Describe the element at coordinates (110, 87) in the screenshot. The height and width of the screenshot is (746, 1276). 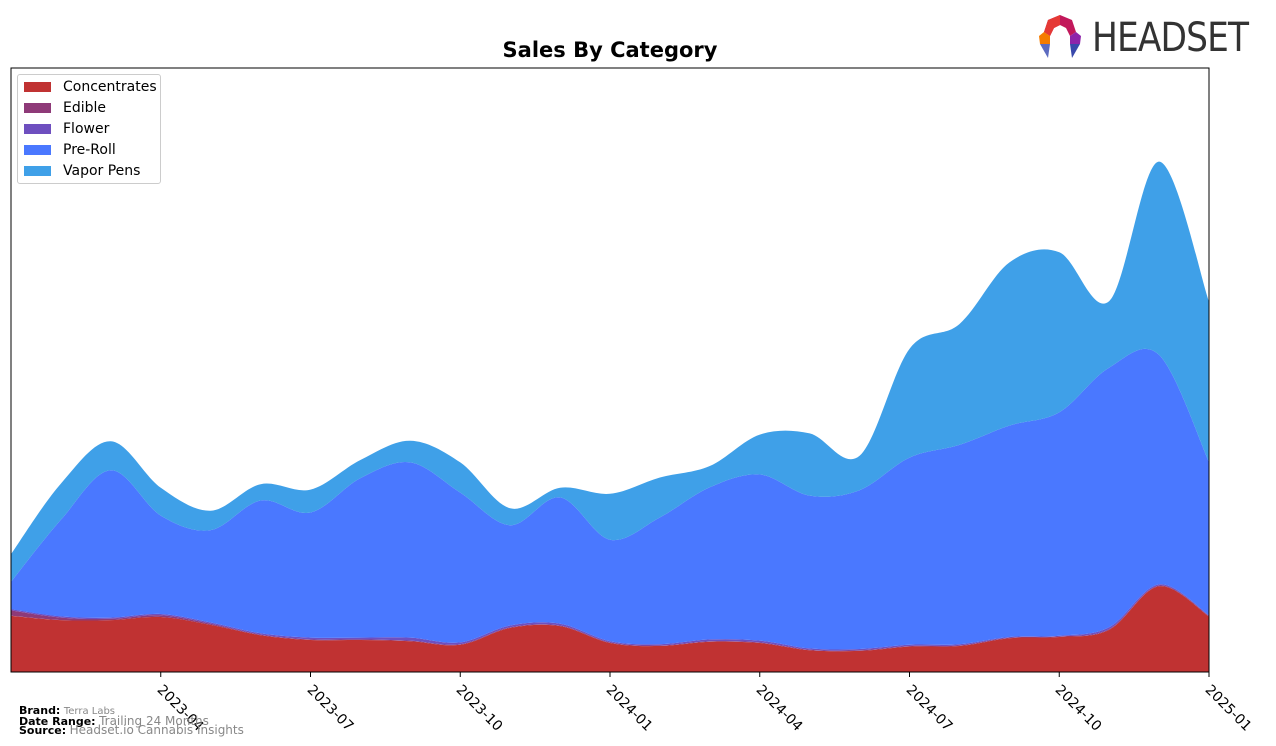
I see `legend-label: Concentrates` at that location.